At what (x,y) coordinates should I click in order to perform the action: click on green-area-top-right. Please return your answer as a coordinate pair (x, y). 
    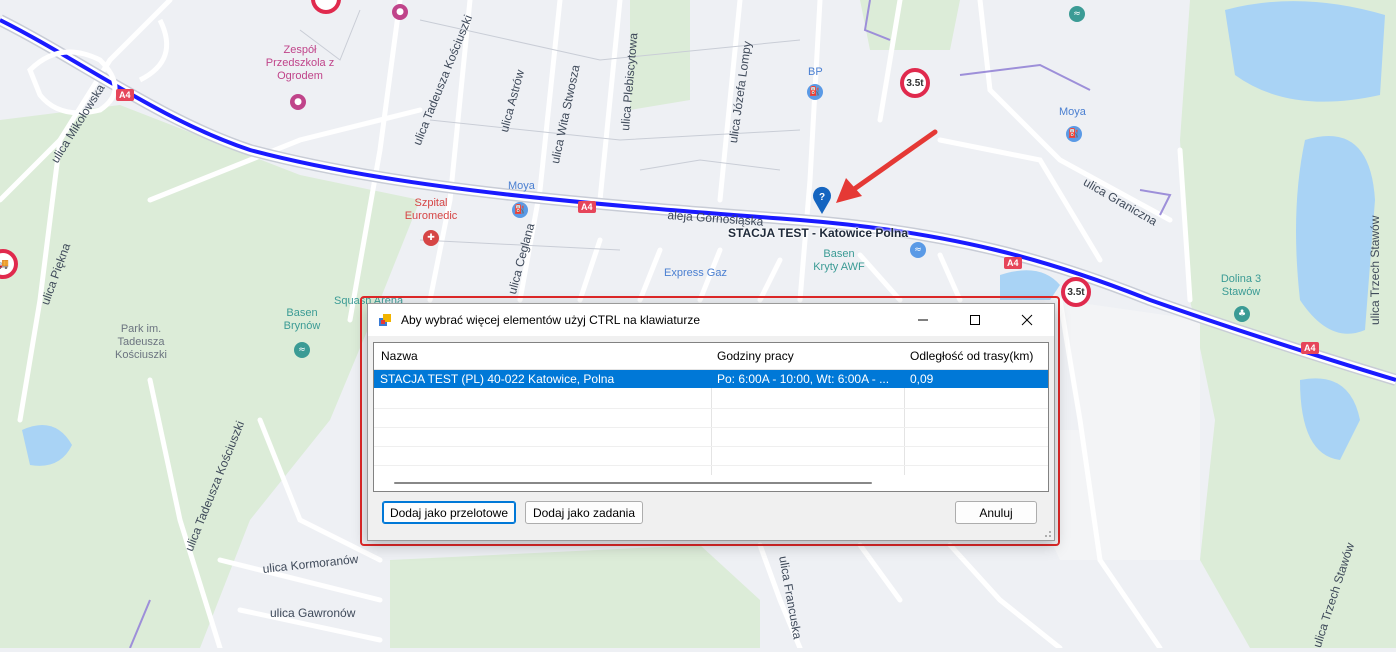
    Looking at the image, I should click on (910, 25).